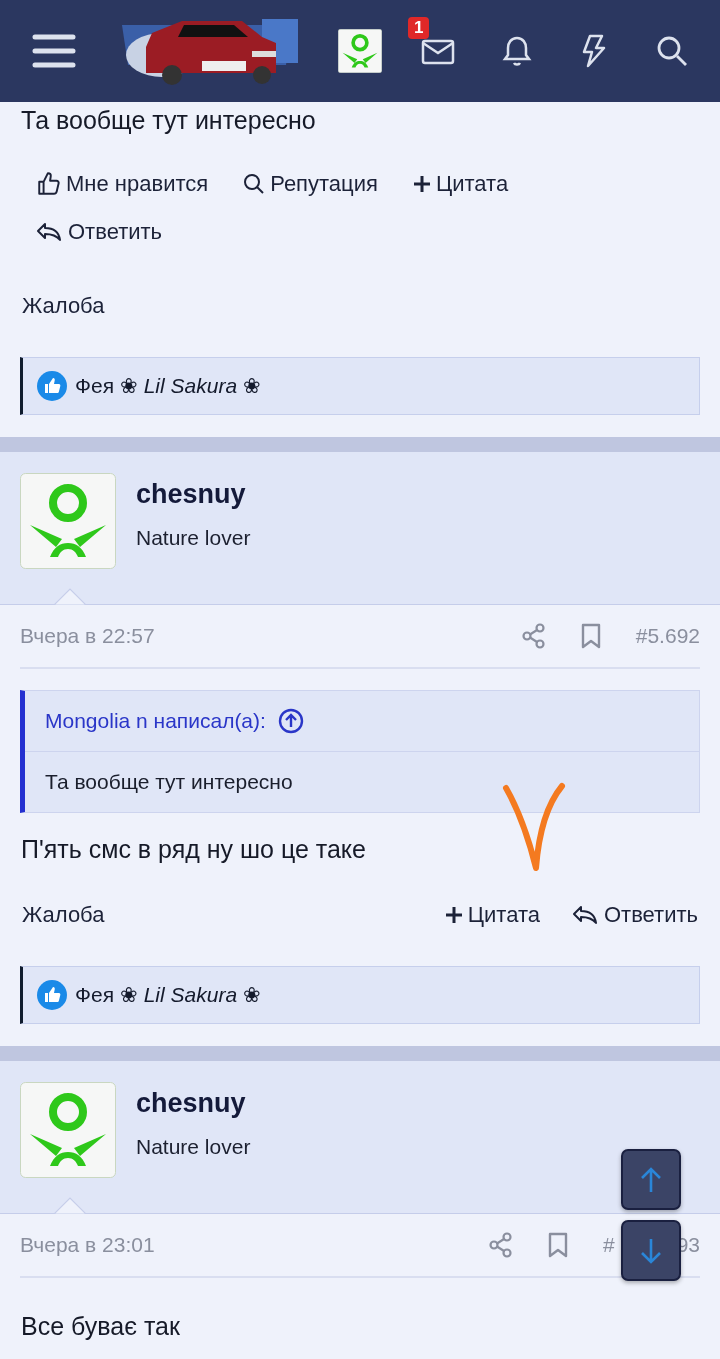  Describe the element at coordinates (310, 184) in the screenshot. I see `reputation-button: Репутация` at that location.